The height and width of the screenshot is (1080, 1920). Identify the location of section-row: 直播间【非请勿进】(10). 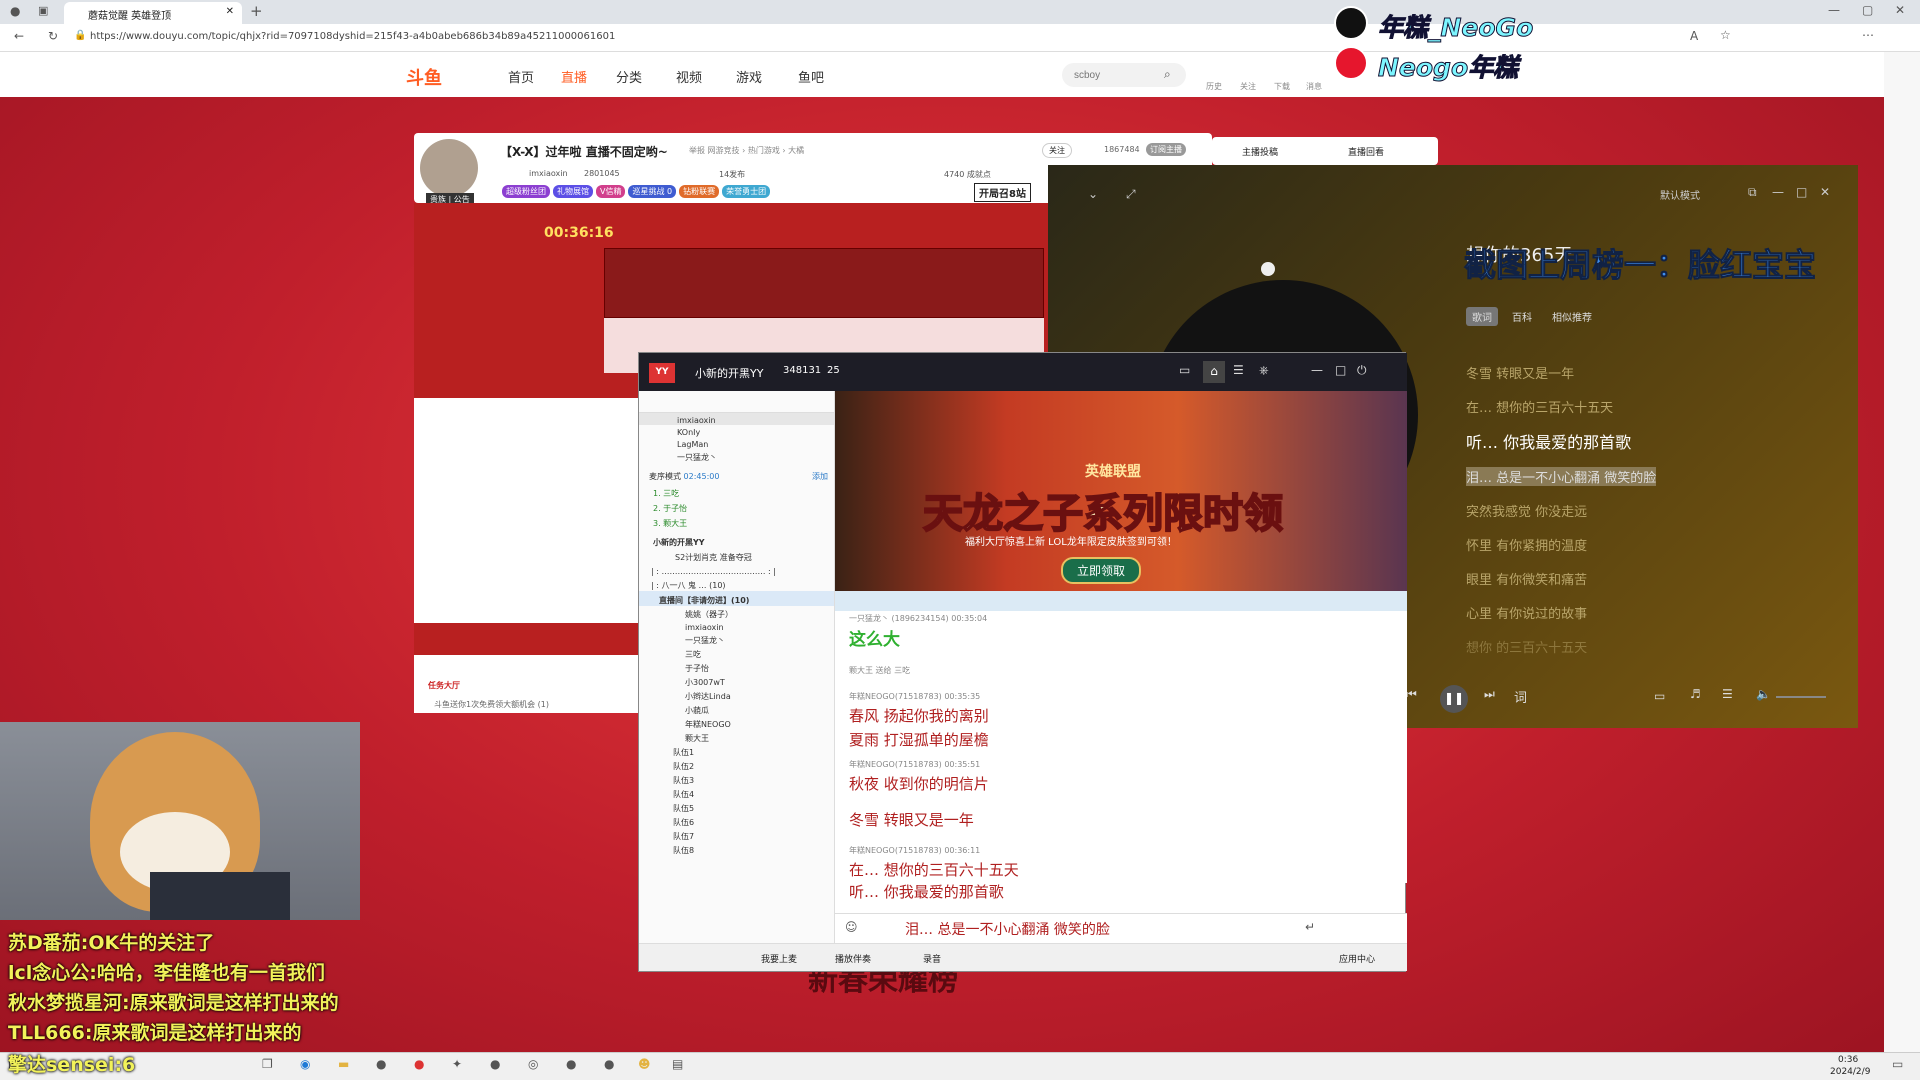
(736, 598).